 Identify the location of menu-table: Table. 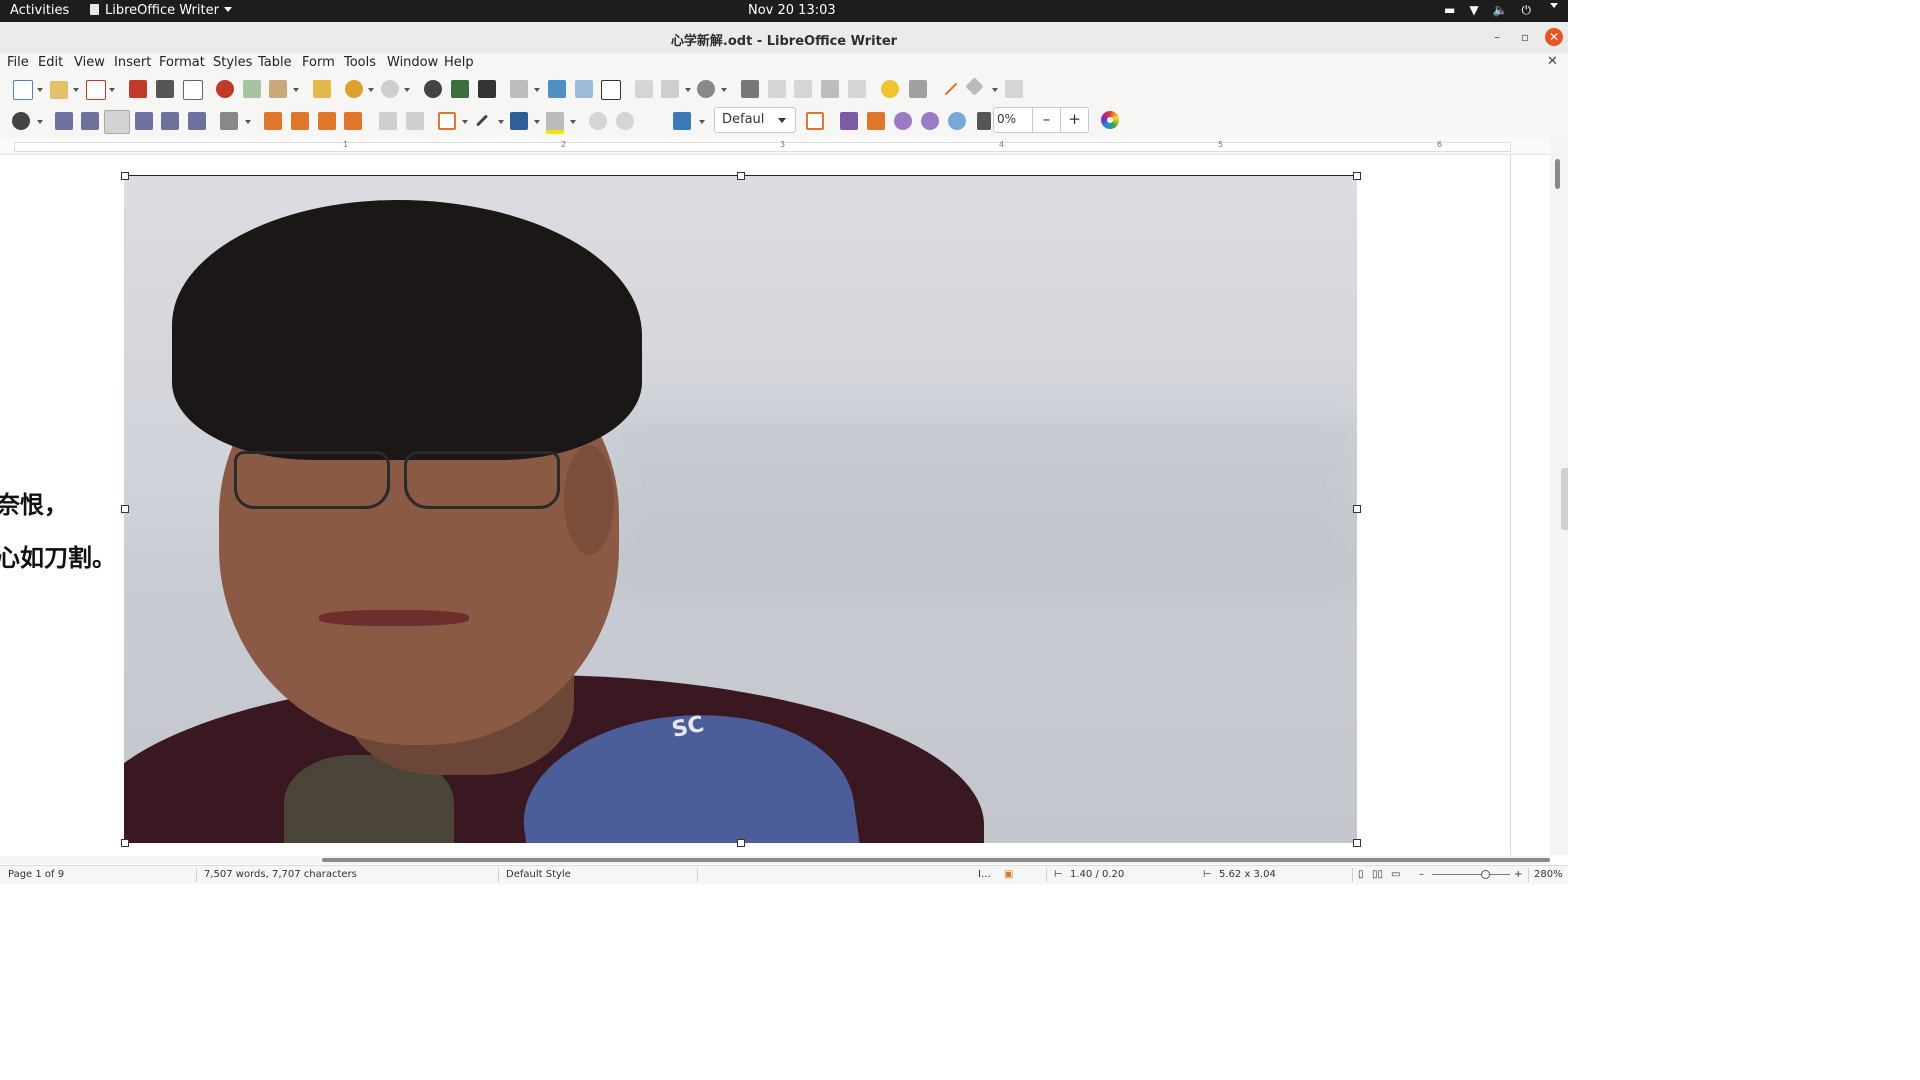
(275, 62).